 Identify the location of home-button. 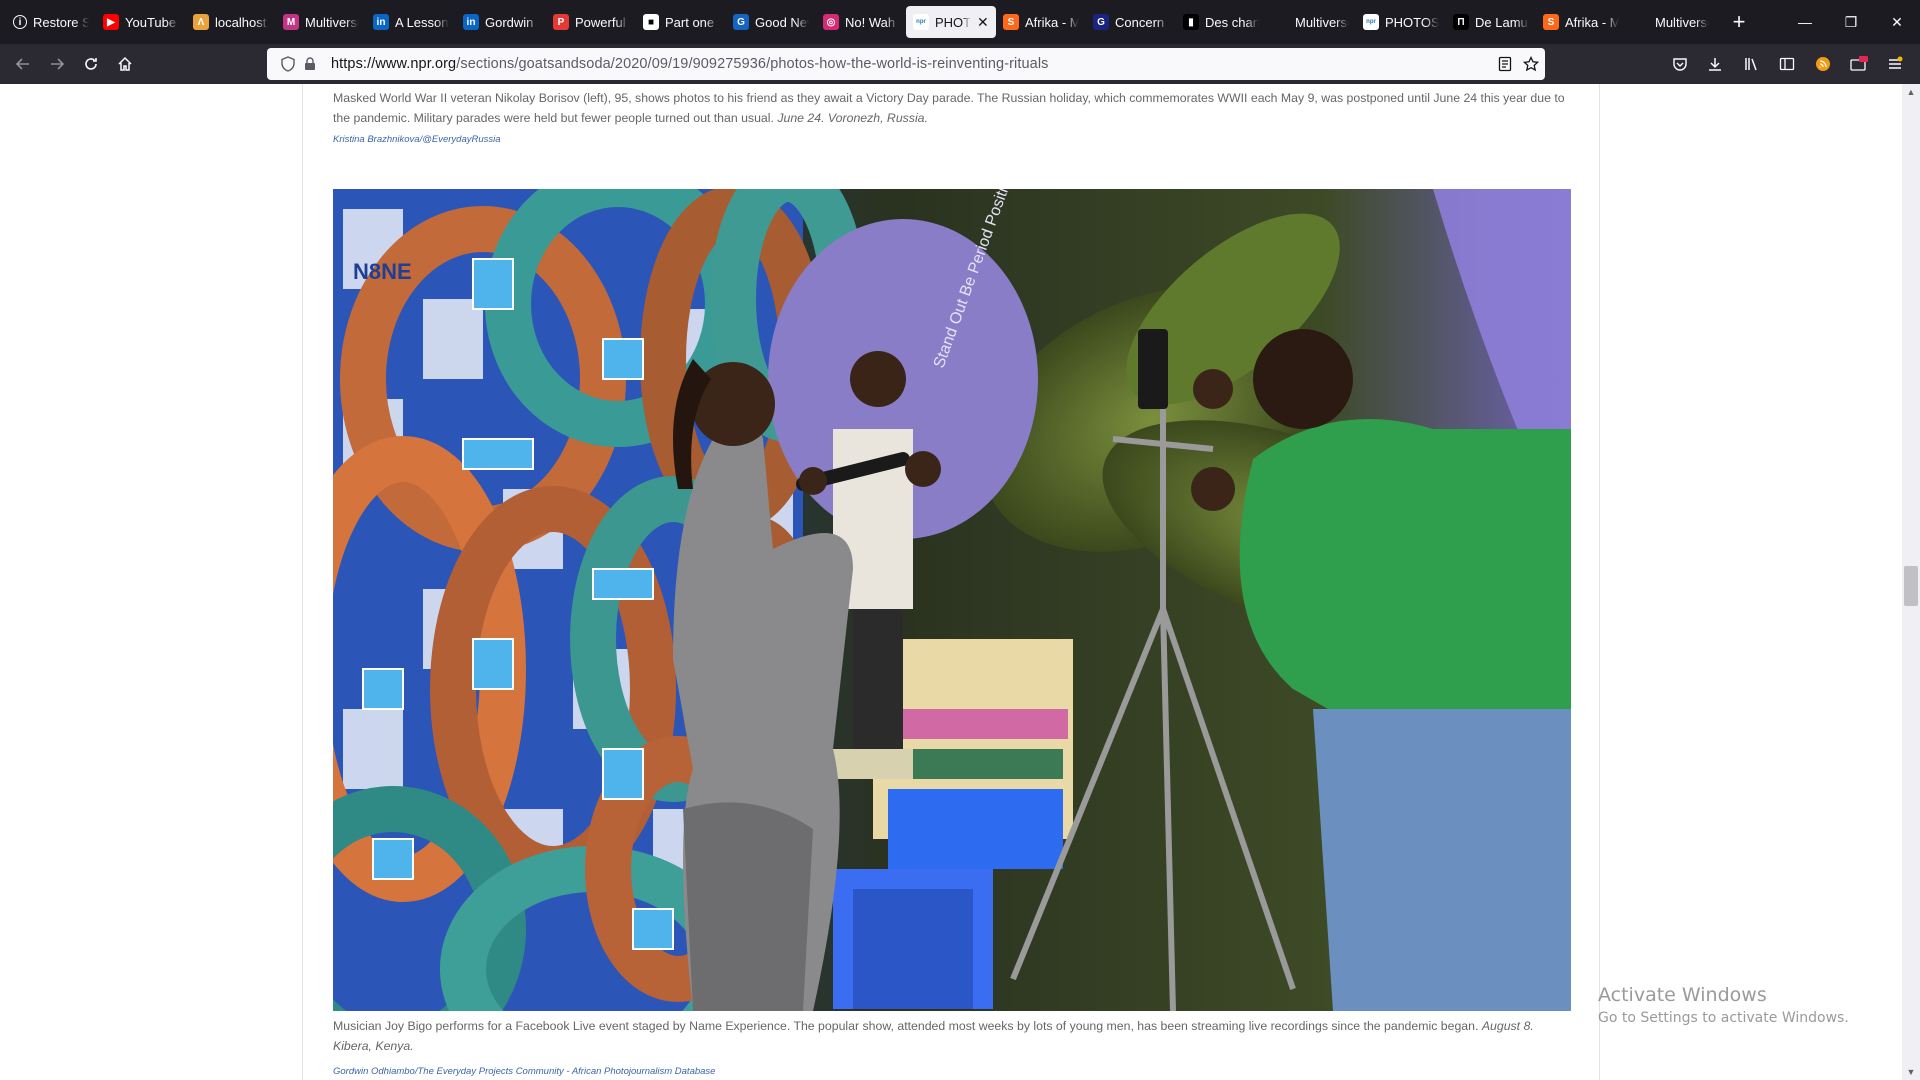
(125, 64).